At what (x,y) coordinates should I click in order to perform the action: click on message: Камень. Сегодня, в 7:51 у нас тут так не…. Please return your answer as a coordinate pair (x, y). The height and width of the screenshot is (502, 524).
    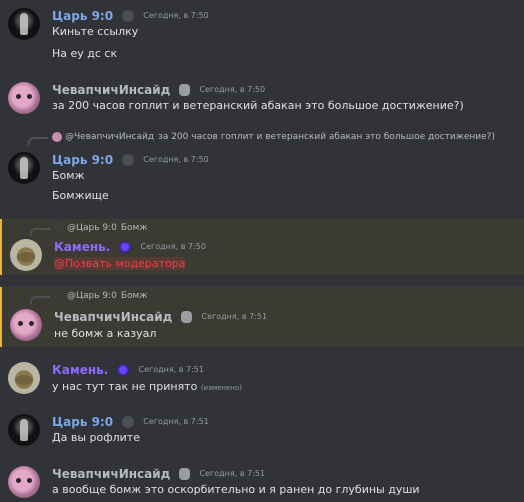
    Looking at the image, I should click on (262, 381).